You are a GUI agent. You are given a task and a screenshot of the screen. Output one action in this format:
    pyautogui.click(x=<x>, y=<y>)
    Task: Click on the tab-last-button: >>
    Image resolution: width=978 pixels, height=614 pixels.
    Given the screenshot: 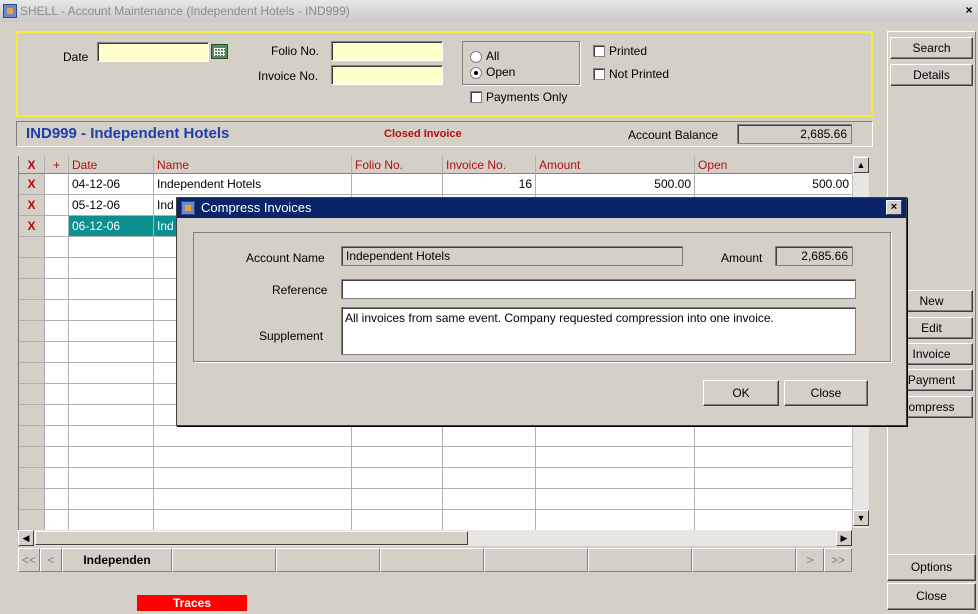 What is the action you would take?
    pyautogui.click(x=838, y=560)
    